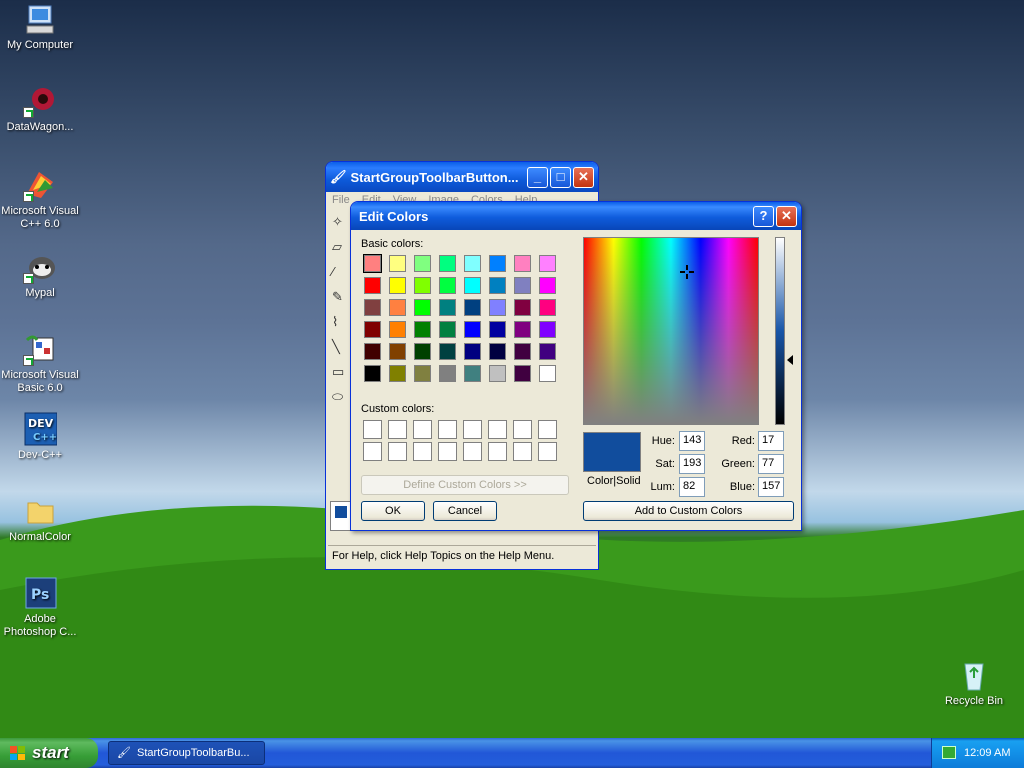 The height and width of the screenshot is (768, 1024). I want to click on dialog-titlebar: Edit Colors ? ✕, so click(576, 216).